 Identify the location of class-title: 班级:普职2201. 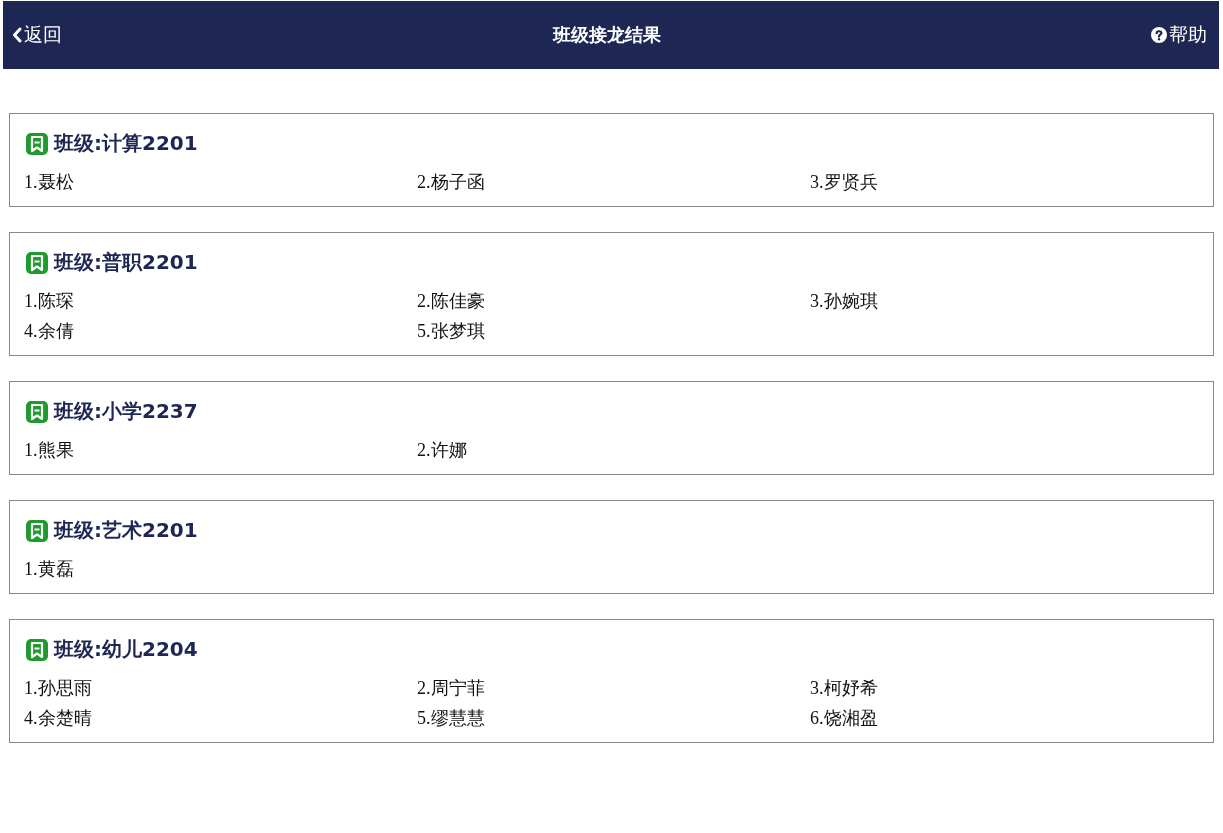
(126, 262).